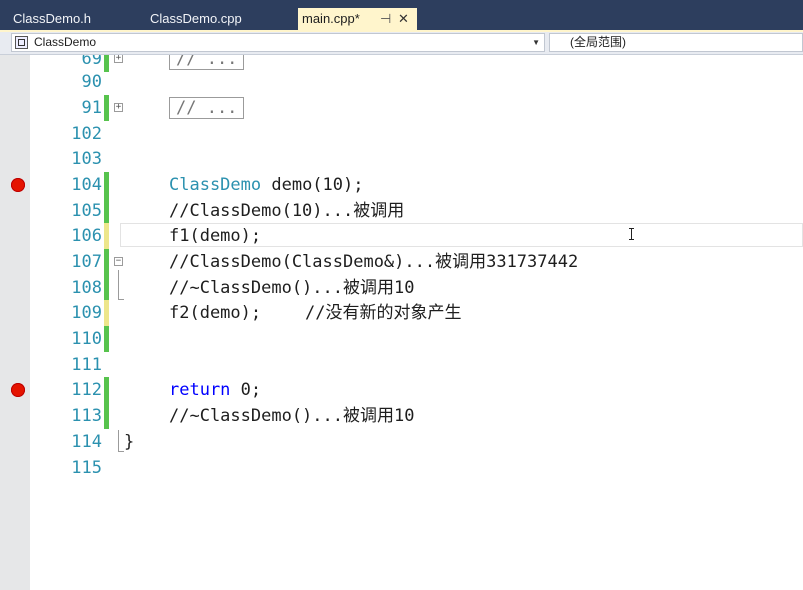 This screenshot has height=590, width=803. What do you see at coordinates (383, 313) in the screenshot?
I see `comment-text: //没有新的对象产生` at bounding box center [383, 313].